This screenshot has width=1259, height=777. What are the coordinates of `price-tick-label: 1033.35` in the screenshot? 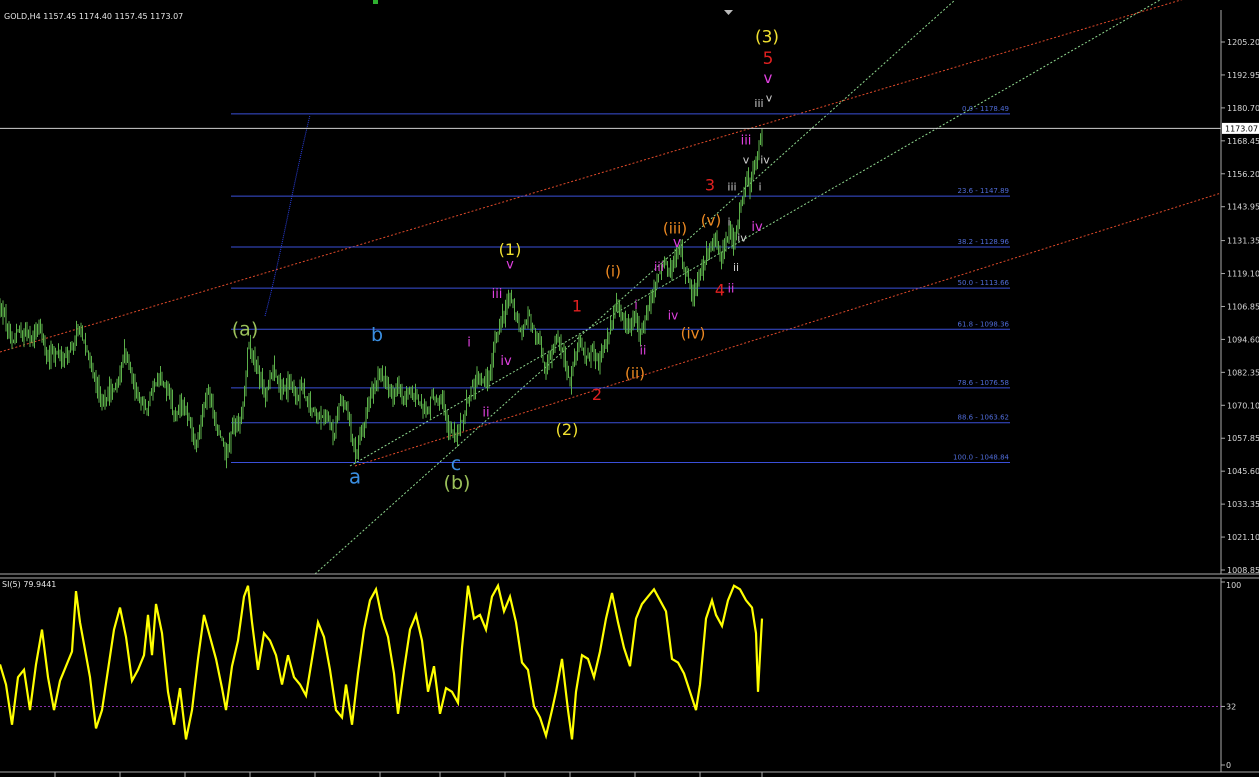 It's located at (1243, 504).